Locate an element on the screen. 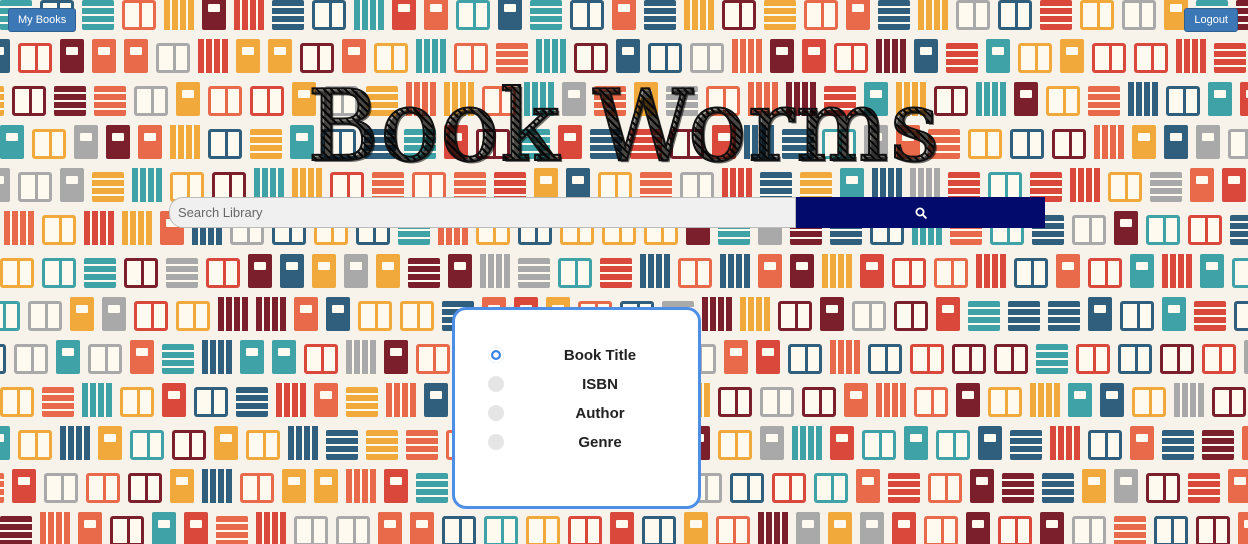  search-button is located at coordinates (920, 212).